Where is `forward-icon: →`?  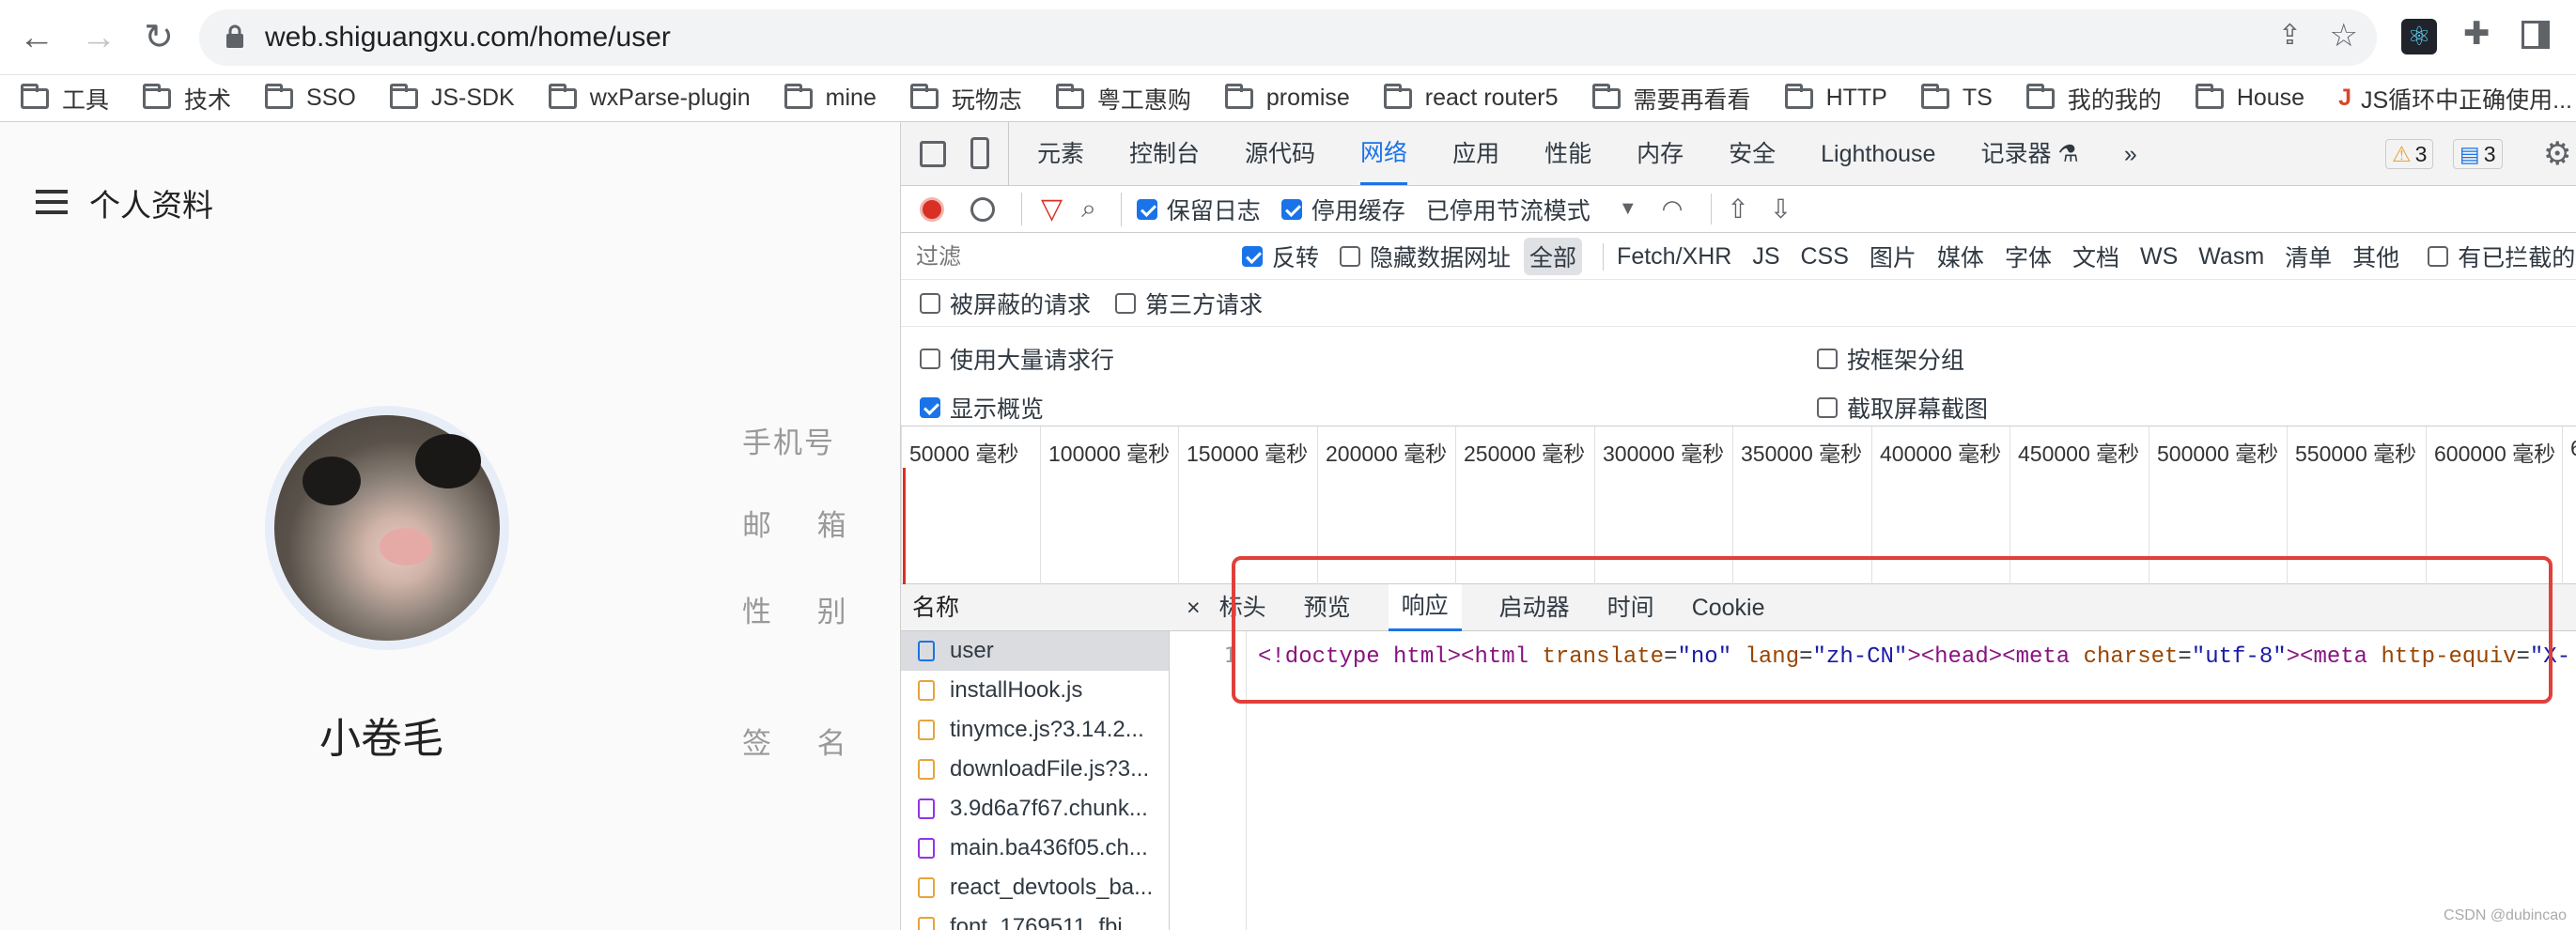 forward-icon: → is located at coordinates (99, 37).